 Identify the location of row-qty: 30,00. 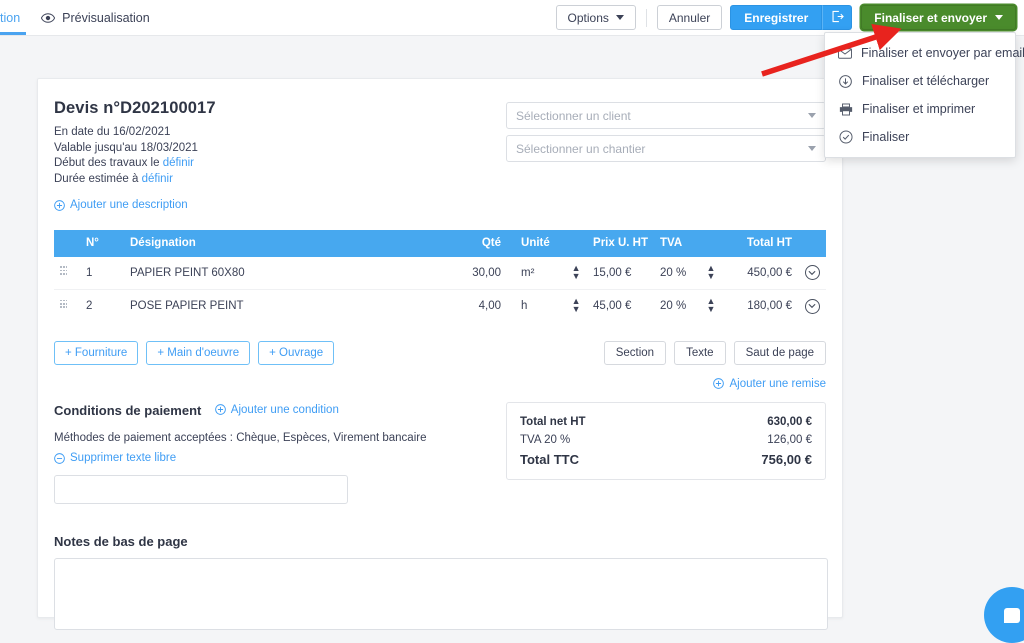
(476, 273).